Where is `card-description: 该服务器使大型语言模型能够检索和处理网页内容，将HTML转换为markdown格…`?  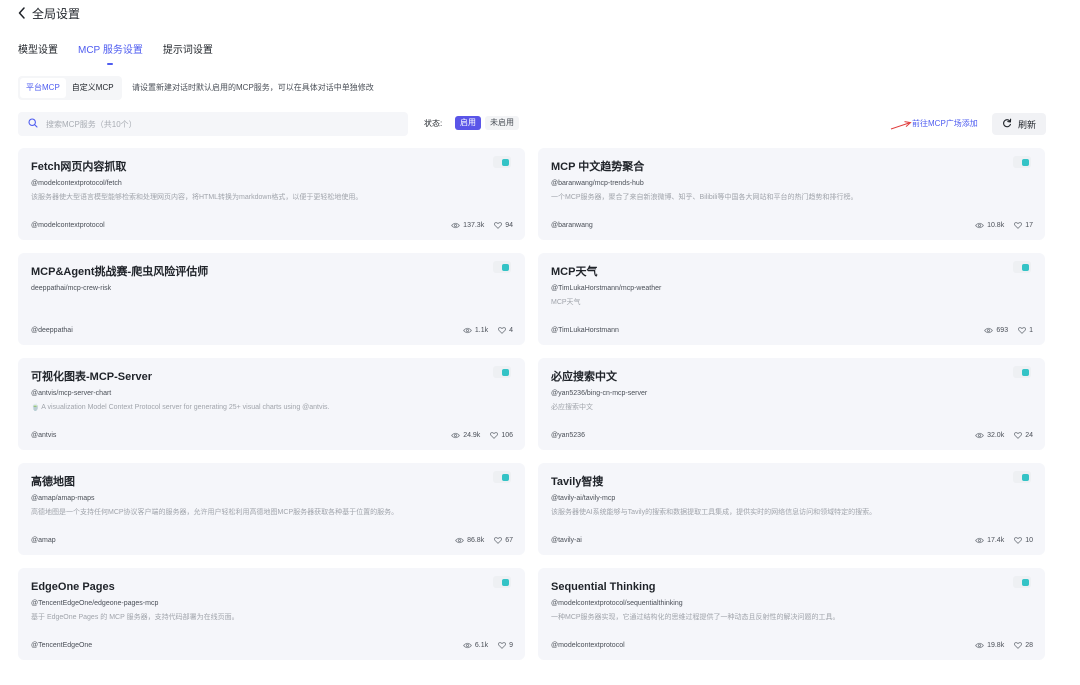
card-description: 该服务器使大型语言模型能够检索和处理网页内容，将HTML转换为markdown格… is located at coordinates (197, 197).